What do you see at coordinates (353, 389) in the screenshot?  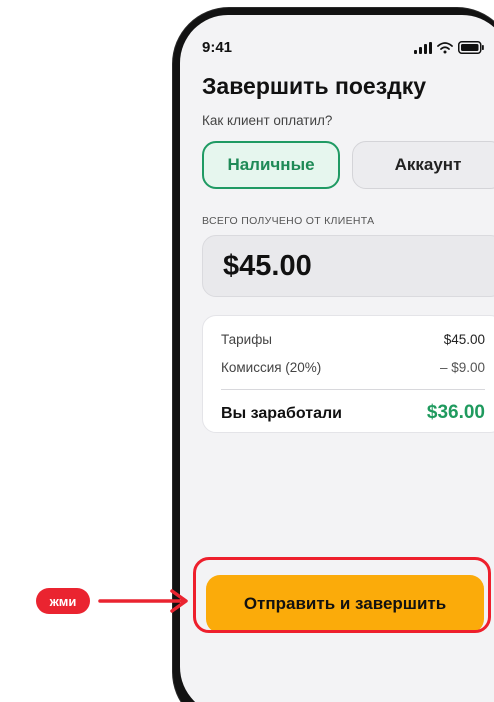 I see `summary-divider` at bounding box center [353, 389].